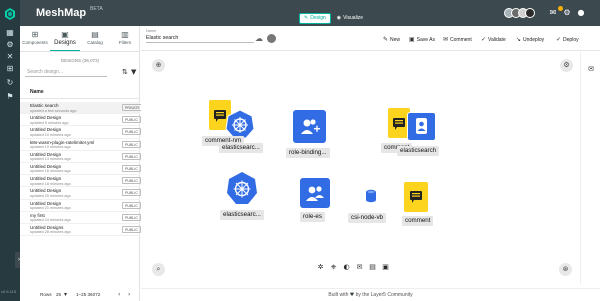  What do you see at coordinates (125, 42) in the screenshot?
I see `tab-label: Filters` at bounding box center [125, 42].